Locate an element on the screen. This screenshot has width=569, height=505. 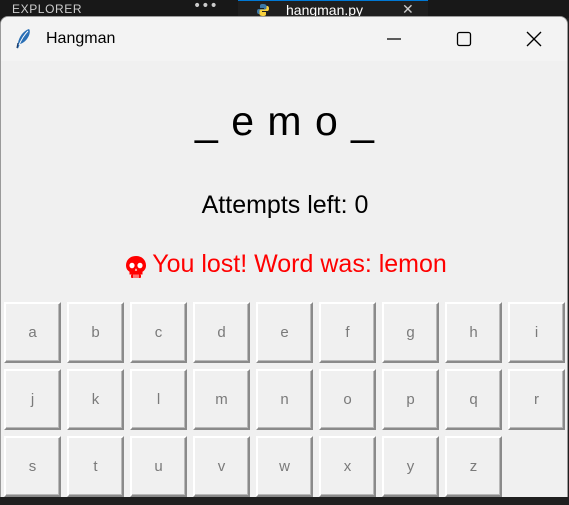
editor-bottom-edge is located at coordinates (284, 501).